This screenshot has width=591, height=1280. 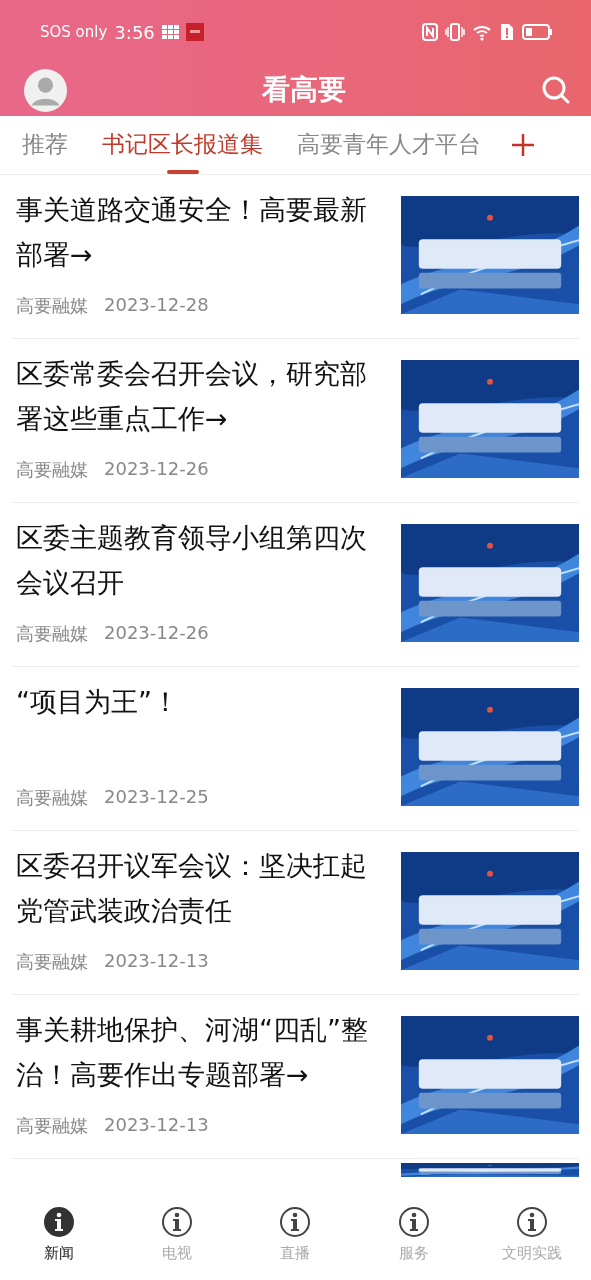 What do you see at coordinates (304, 90) in the screenshot?
I see `app-title: 看高要` at bounding box center [304, 90].